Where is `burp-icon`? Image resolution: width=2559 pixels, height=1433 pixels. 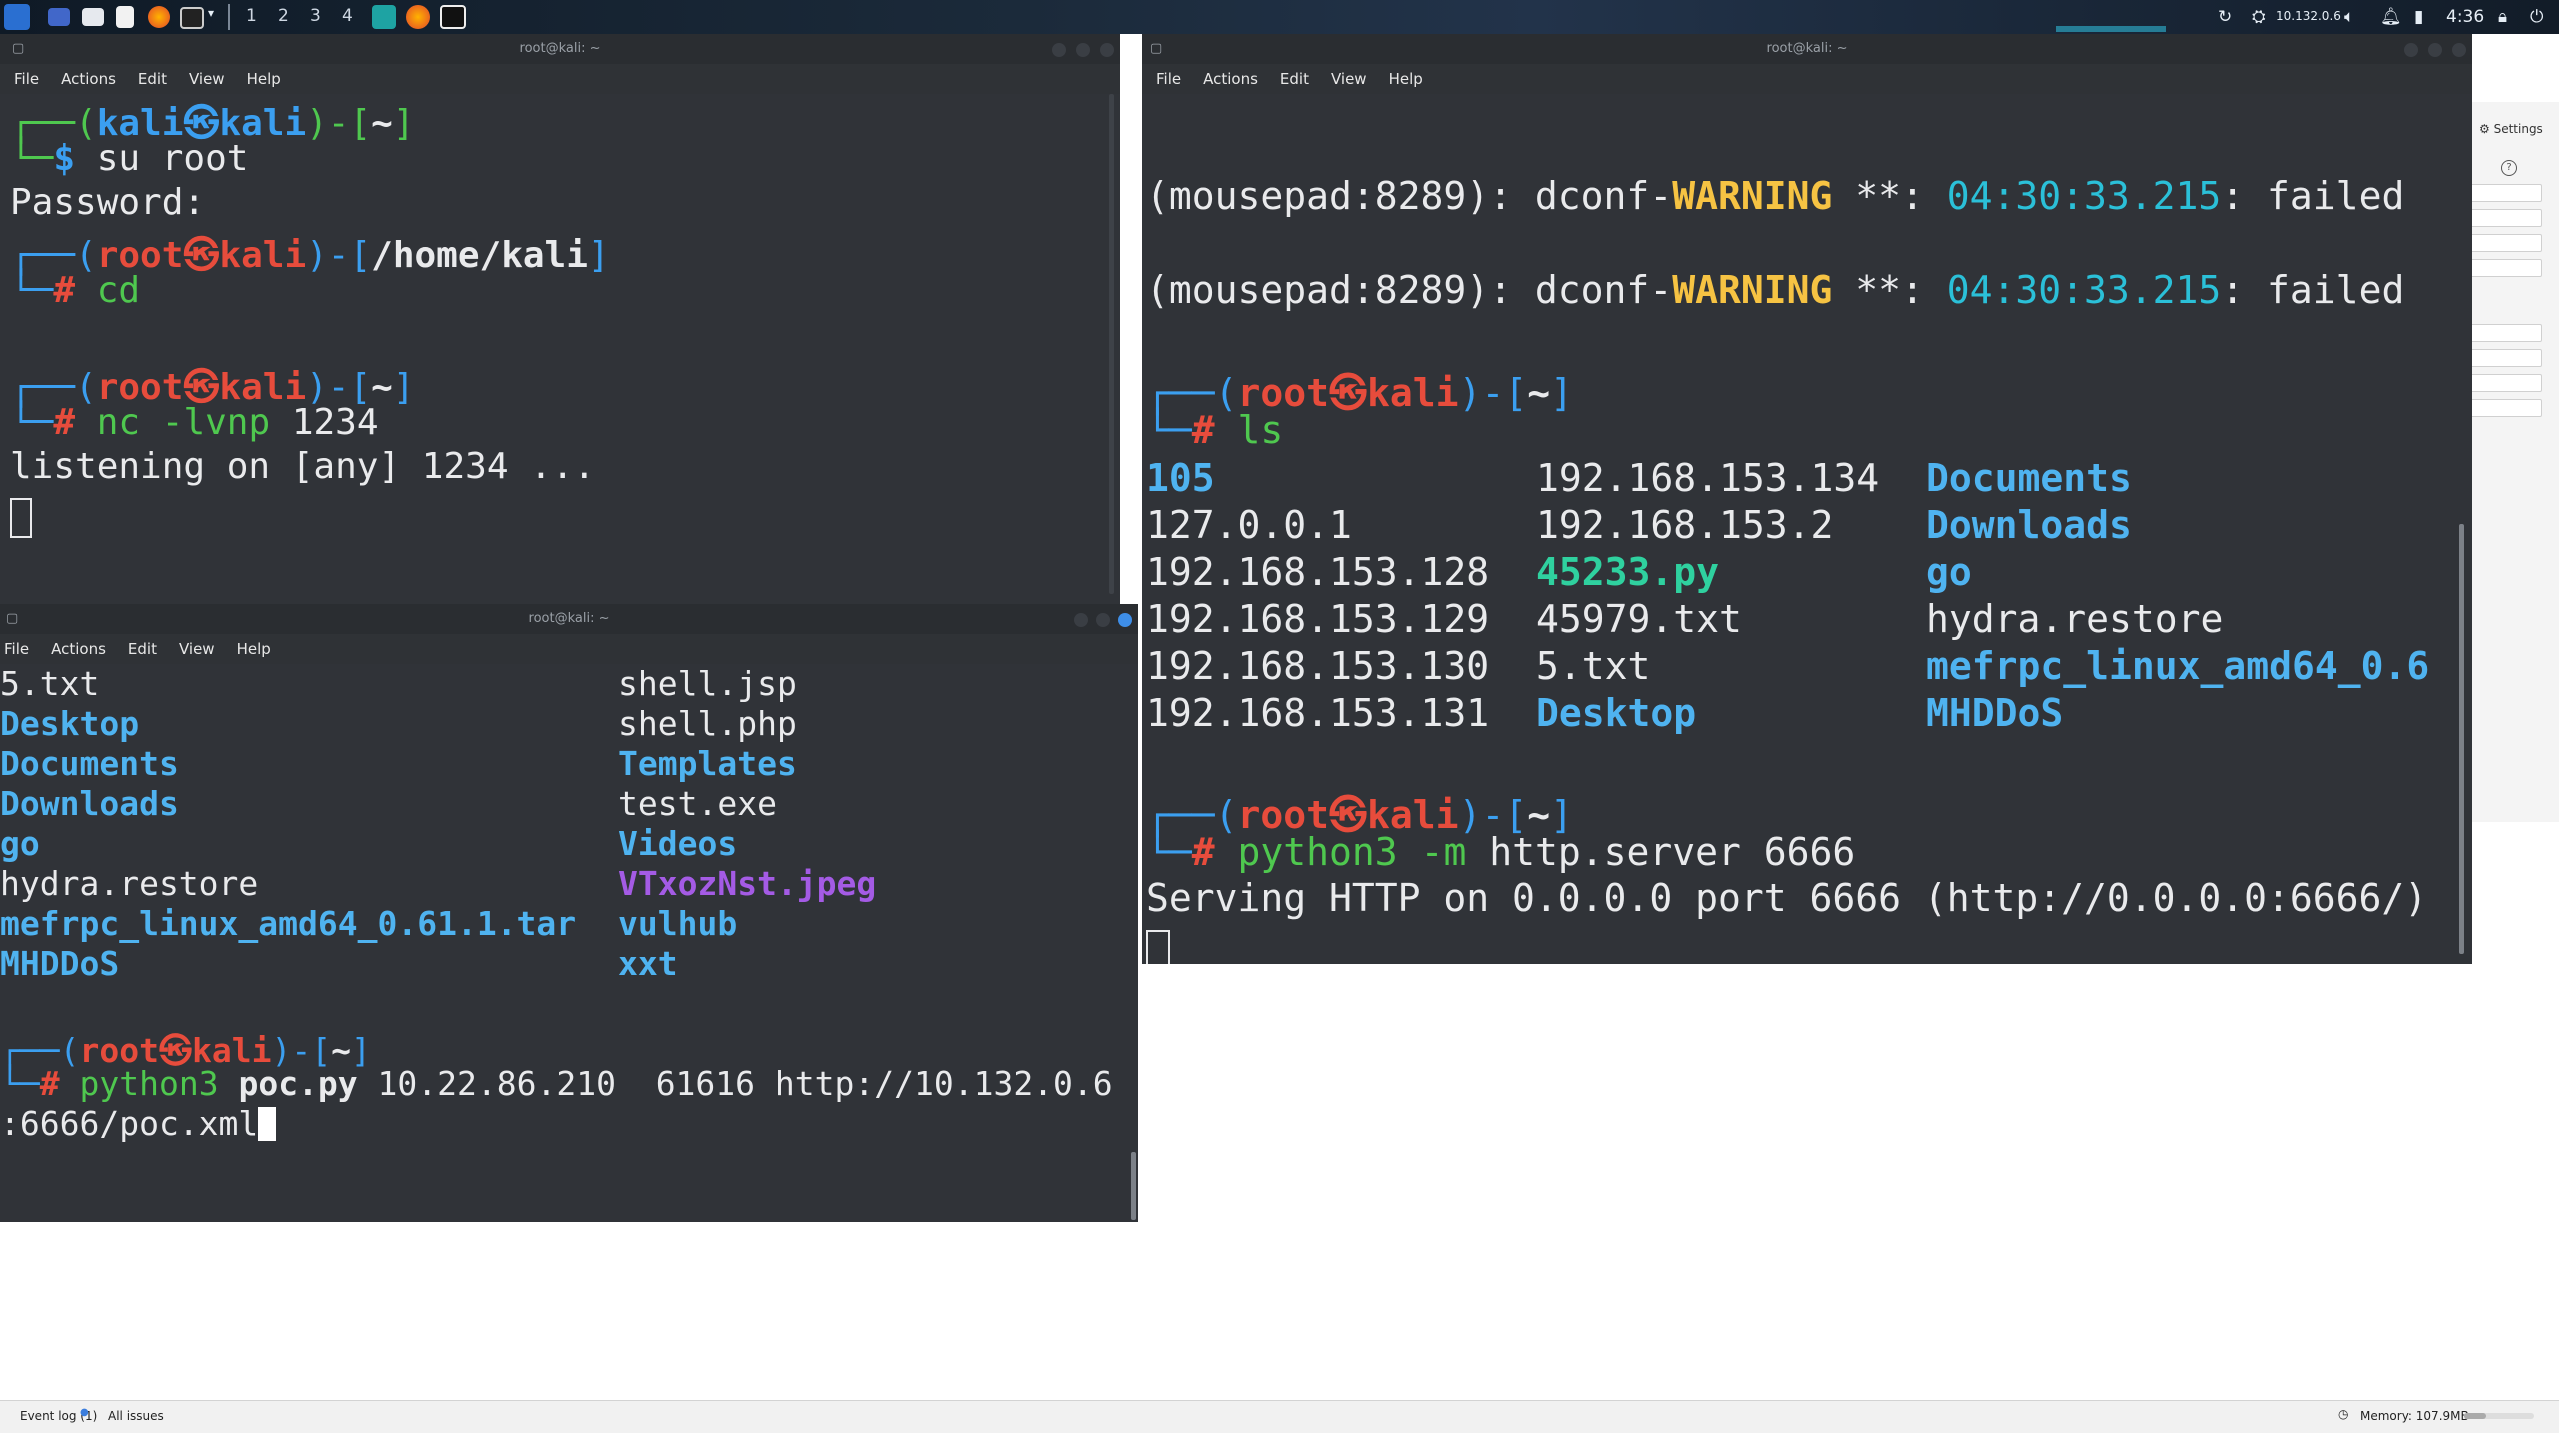
burp-icon is located at coordinates (384, 17).